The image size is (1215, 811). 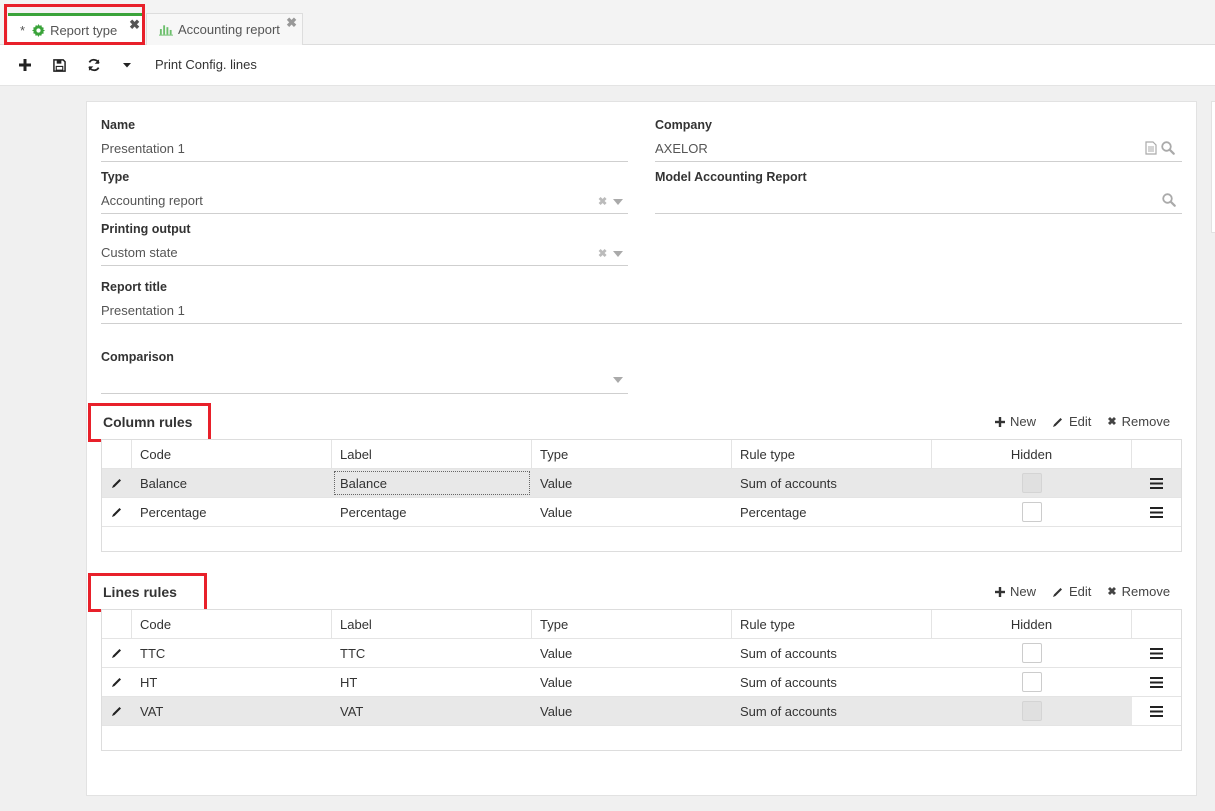 What do you see at coordinates (607, 22) in the screenshot?
I see `tab-bar: * Report type ✖ Accounting report ✖` at bounding box center [607, 22].